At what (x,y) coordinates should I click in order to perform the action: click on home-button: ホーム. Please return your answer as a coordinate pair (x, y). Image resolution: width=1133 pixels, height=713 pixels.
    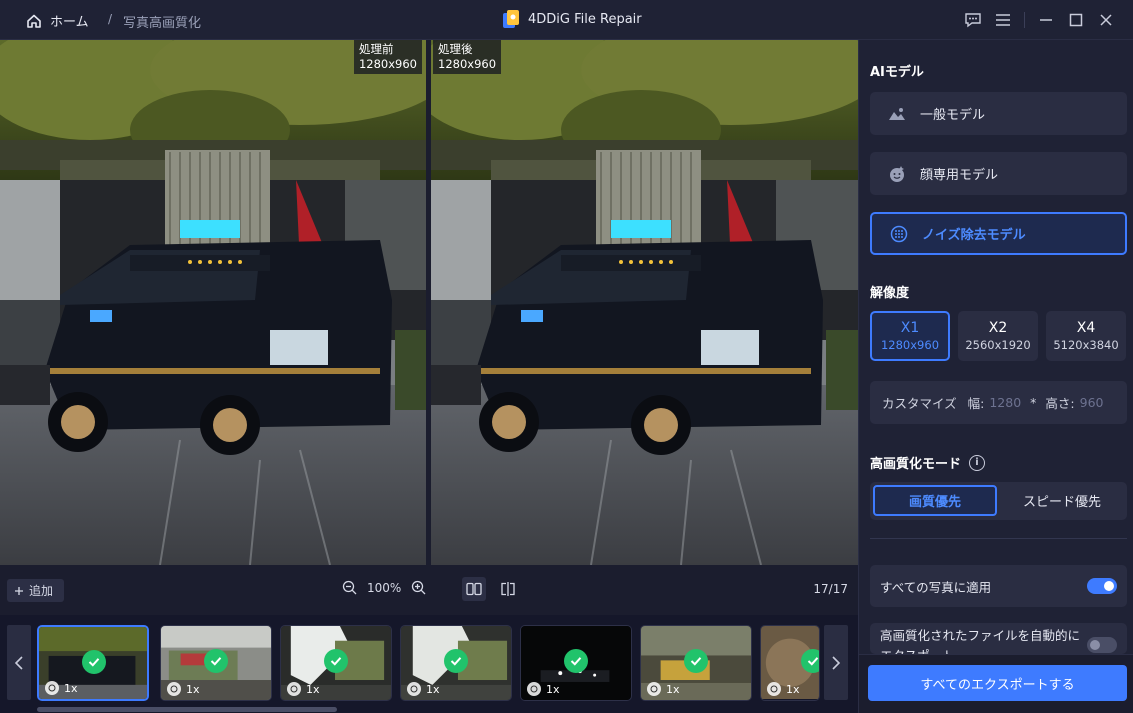
    Looking at the image, I should click on (57, 20).